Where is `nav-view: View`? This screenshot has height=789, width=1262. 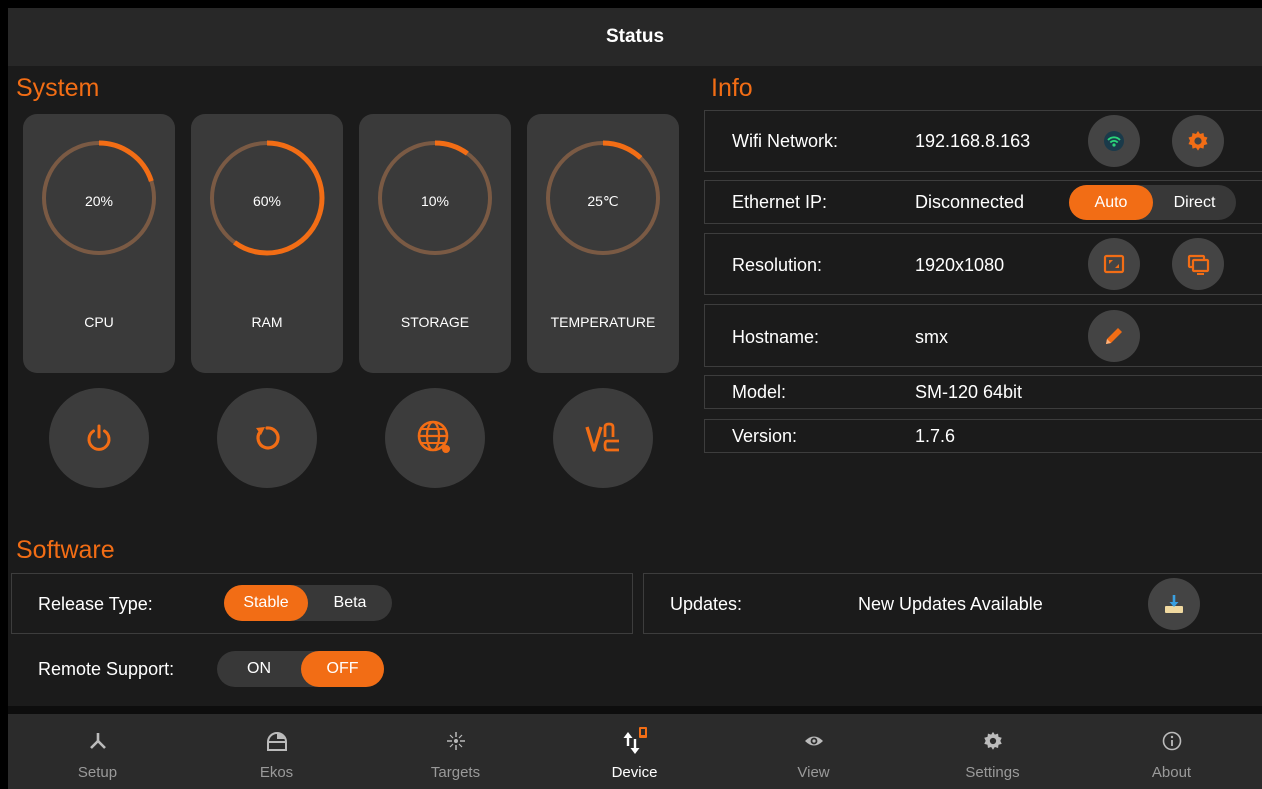
nav-view: View is located at coordinates (813, 751).